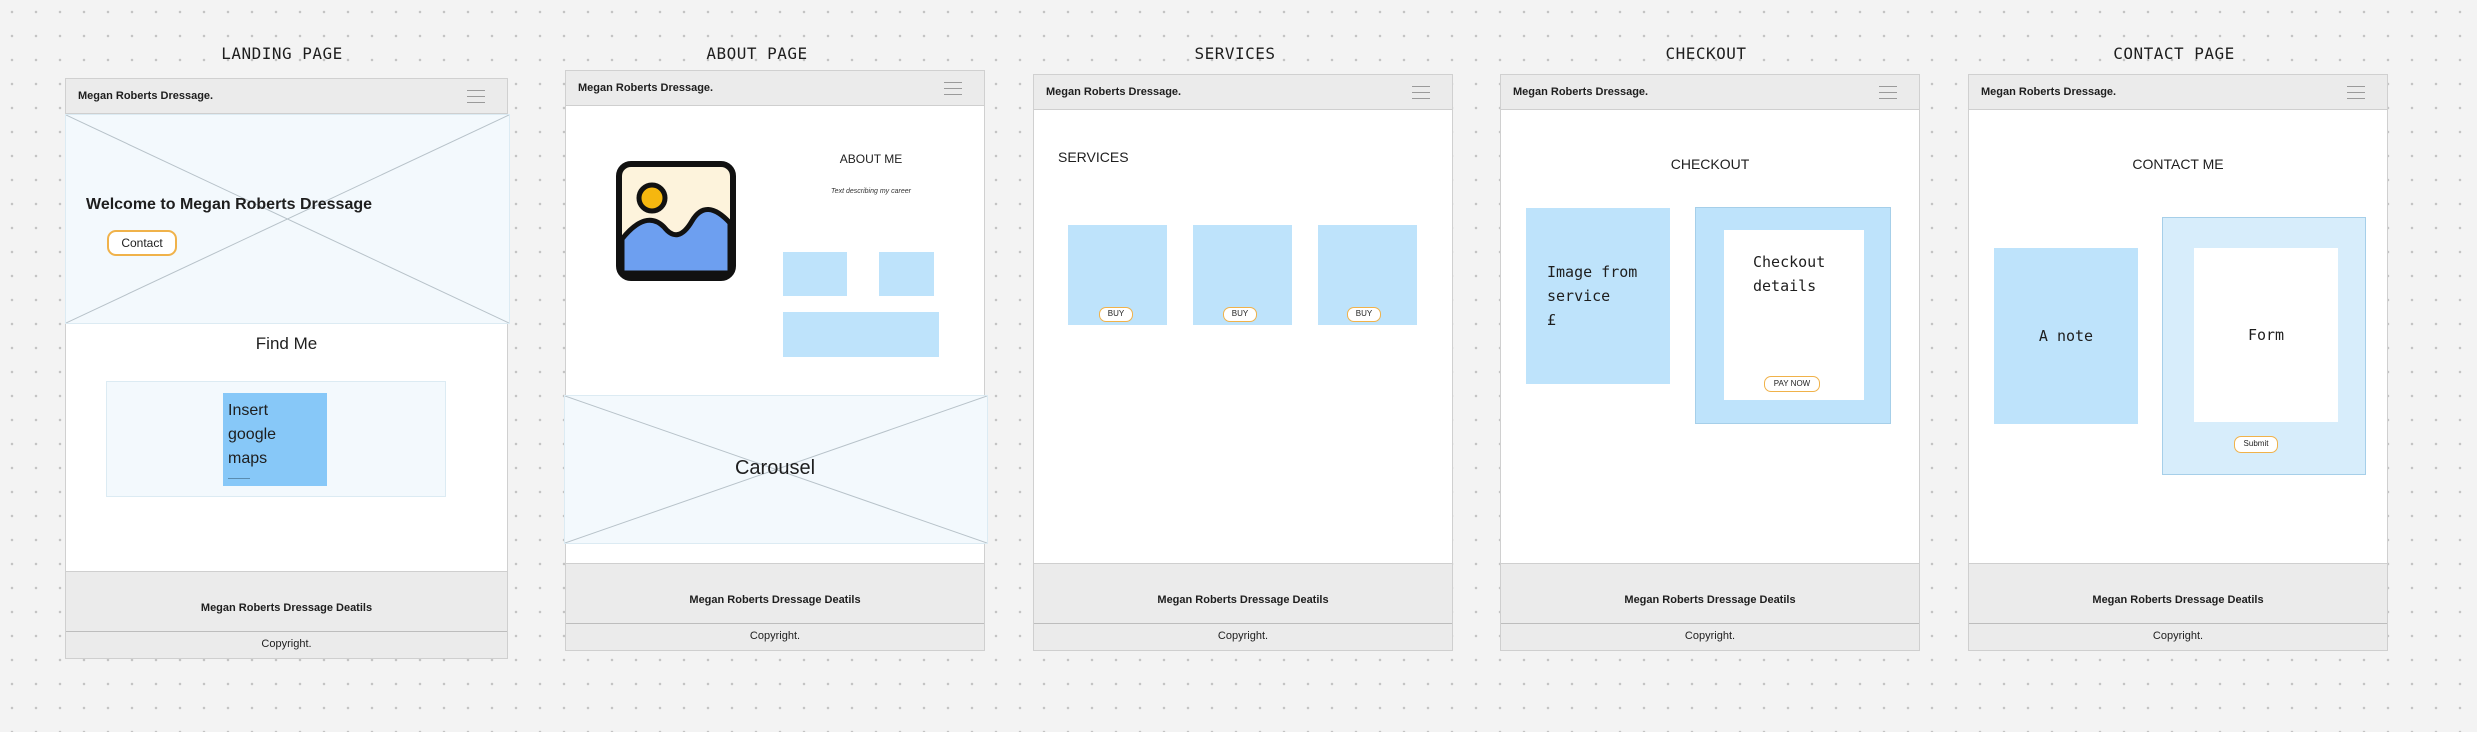 The height and width of the screenshot is (732, 2477). I want to click on hero-heading: Welcome to Megan Roberts Dressage, so click(229, 204).